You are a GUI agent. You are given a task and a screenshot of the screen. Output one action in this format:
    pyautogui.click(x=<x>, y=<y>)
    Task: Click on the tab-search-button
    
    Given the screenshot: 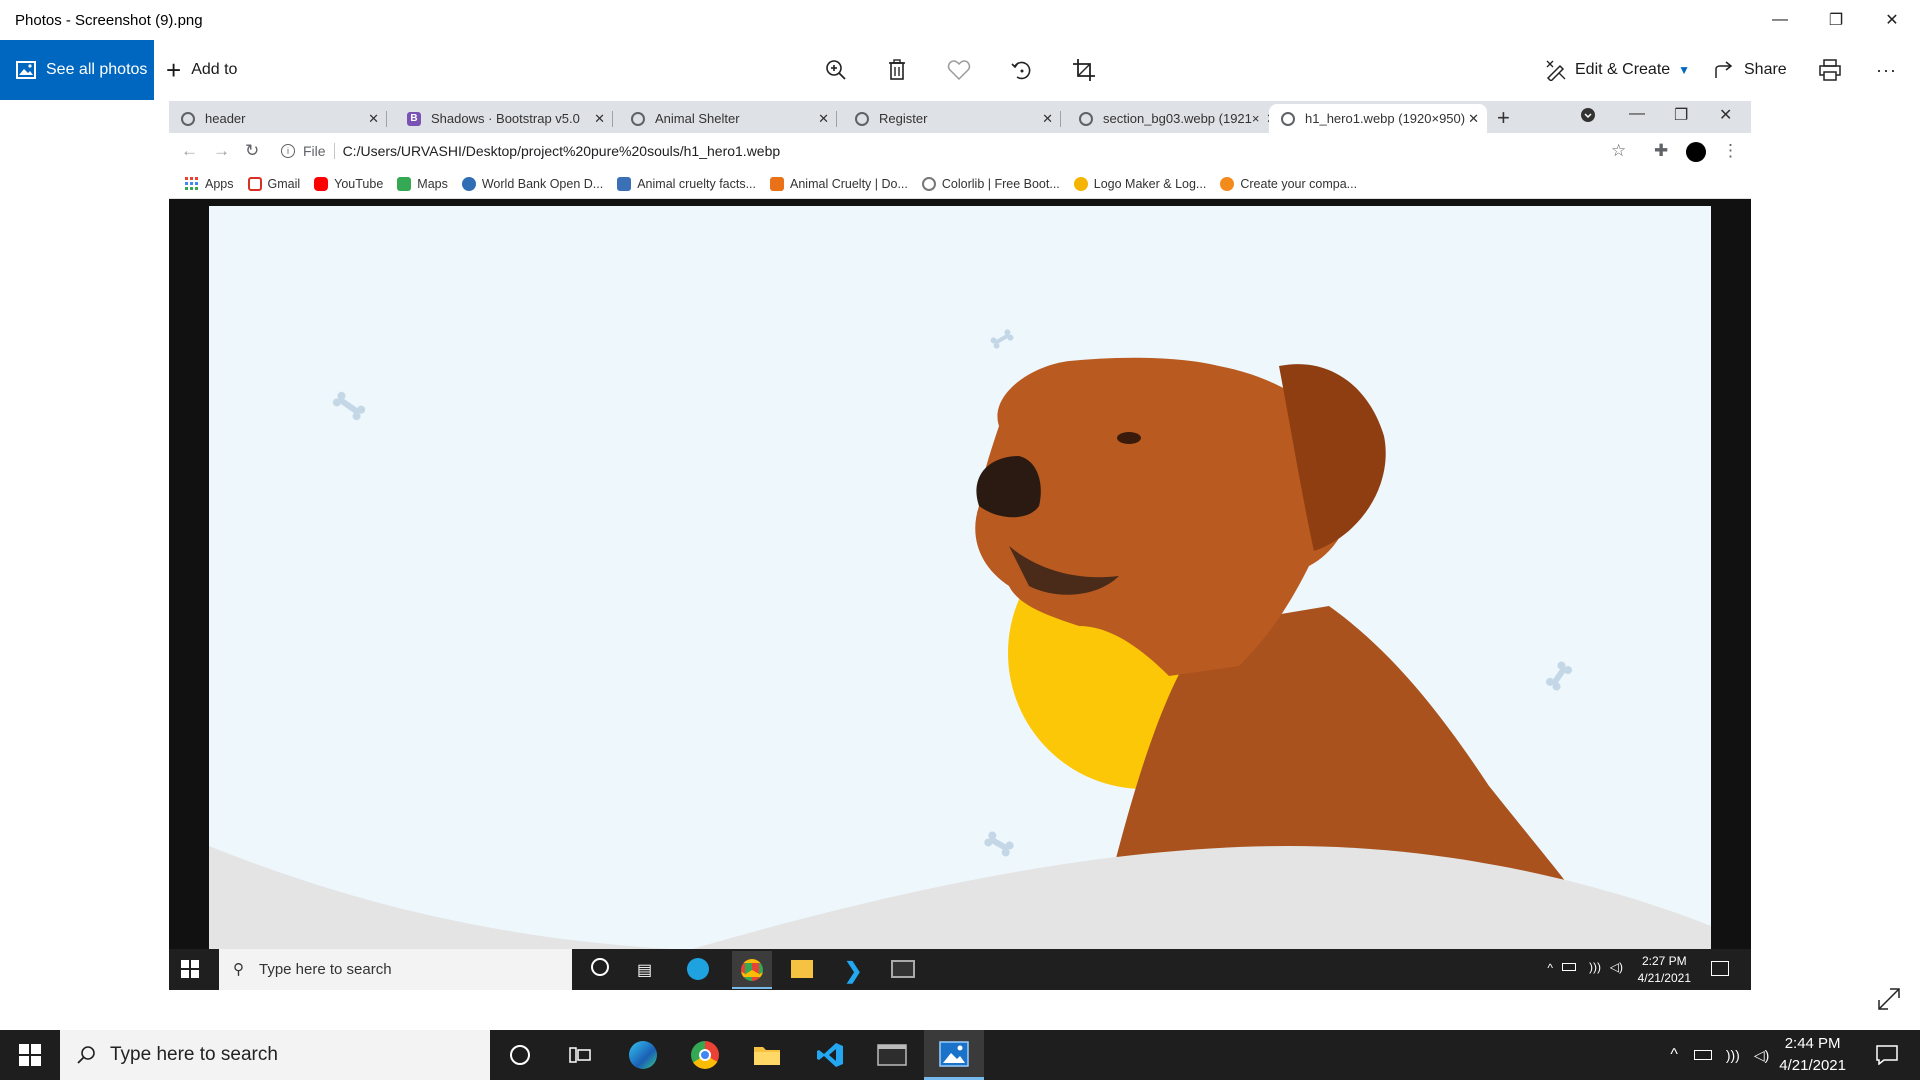 What is the action you would take?
    pyautogui.click(x=1588, y=117)
    